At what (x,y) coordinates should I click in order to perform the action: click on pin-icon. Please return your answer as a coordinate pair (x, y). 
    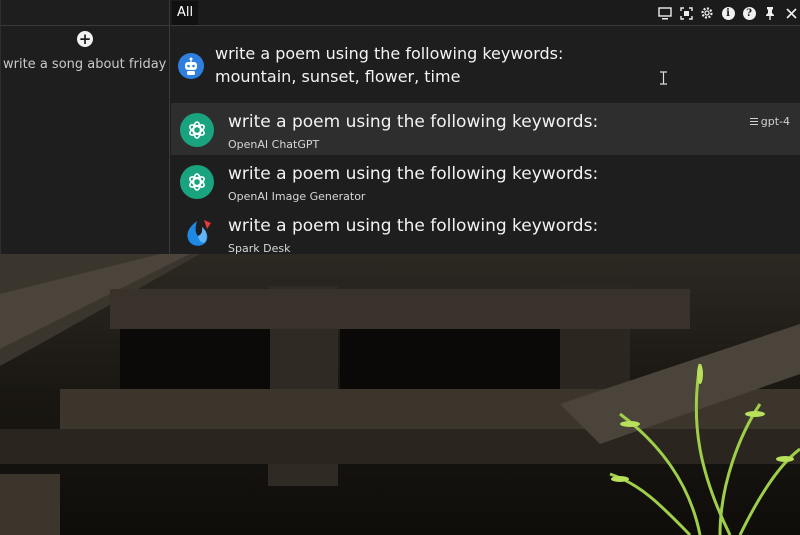
    Looking at the image, I should click on (770, 13).